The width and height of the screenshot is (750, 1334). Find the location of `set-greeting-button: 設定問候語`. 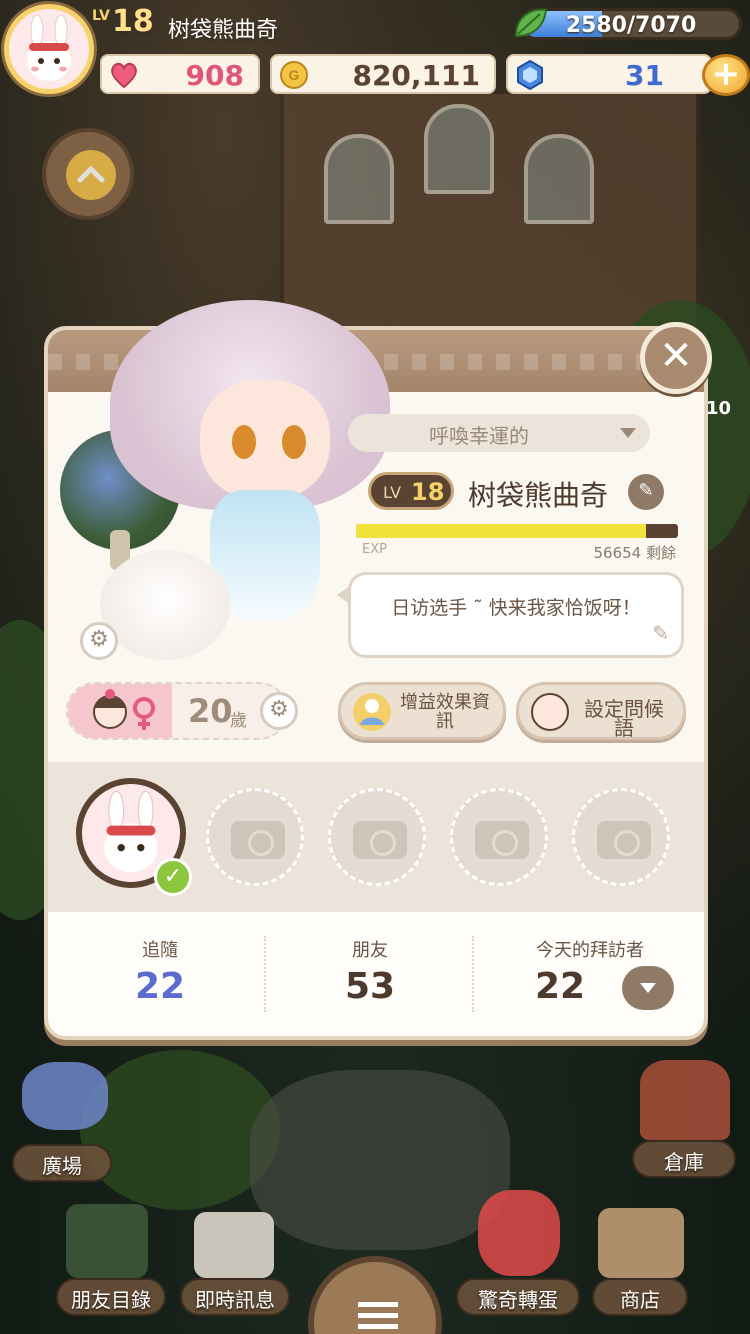

set-greeting-button: 設定問候語 is located at coordinates (601, 711).